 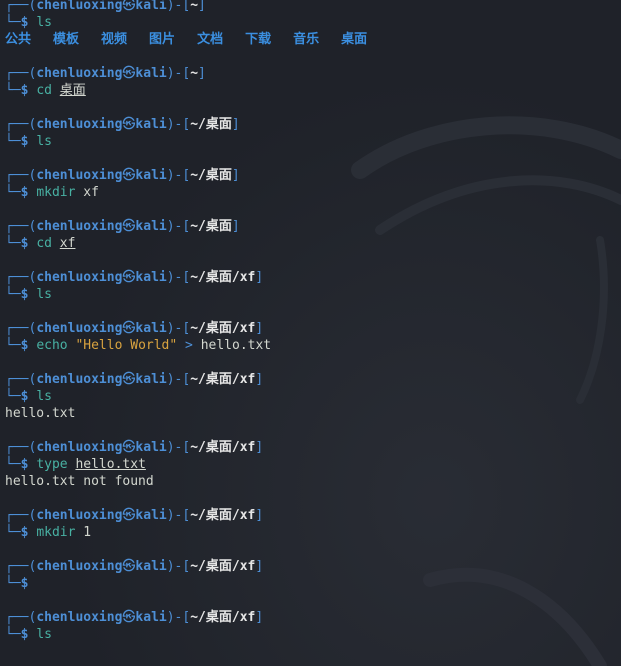 I want to click on dir-entry: 桌面, so click(x=354, y=39).